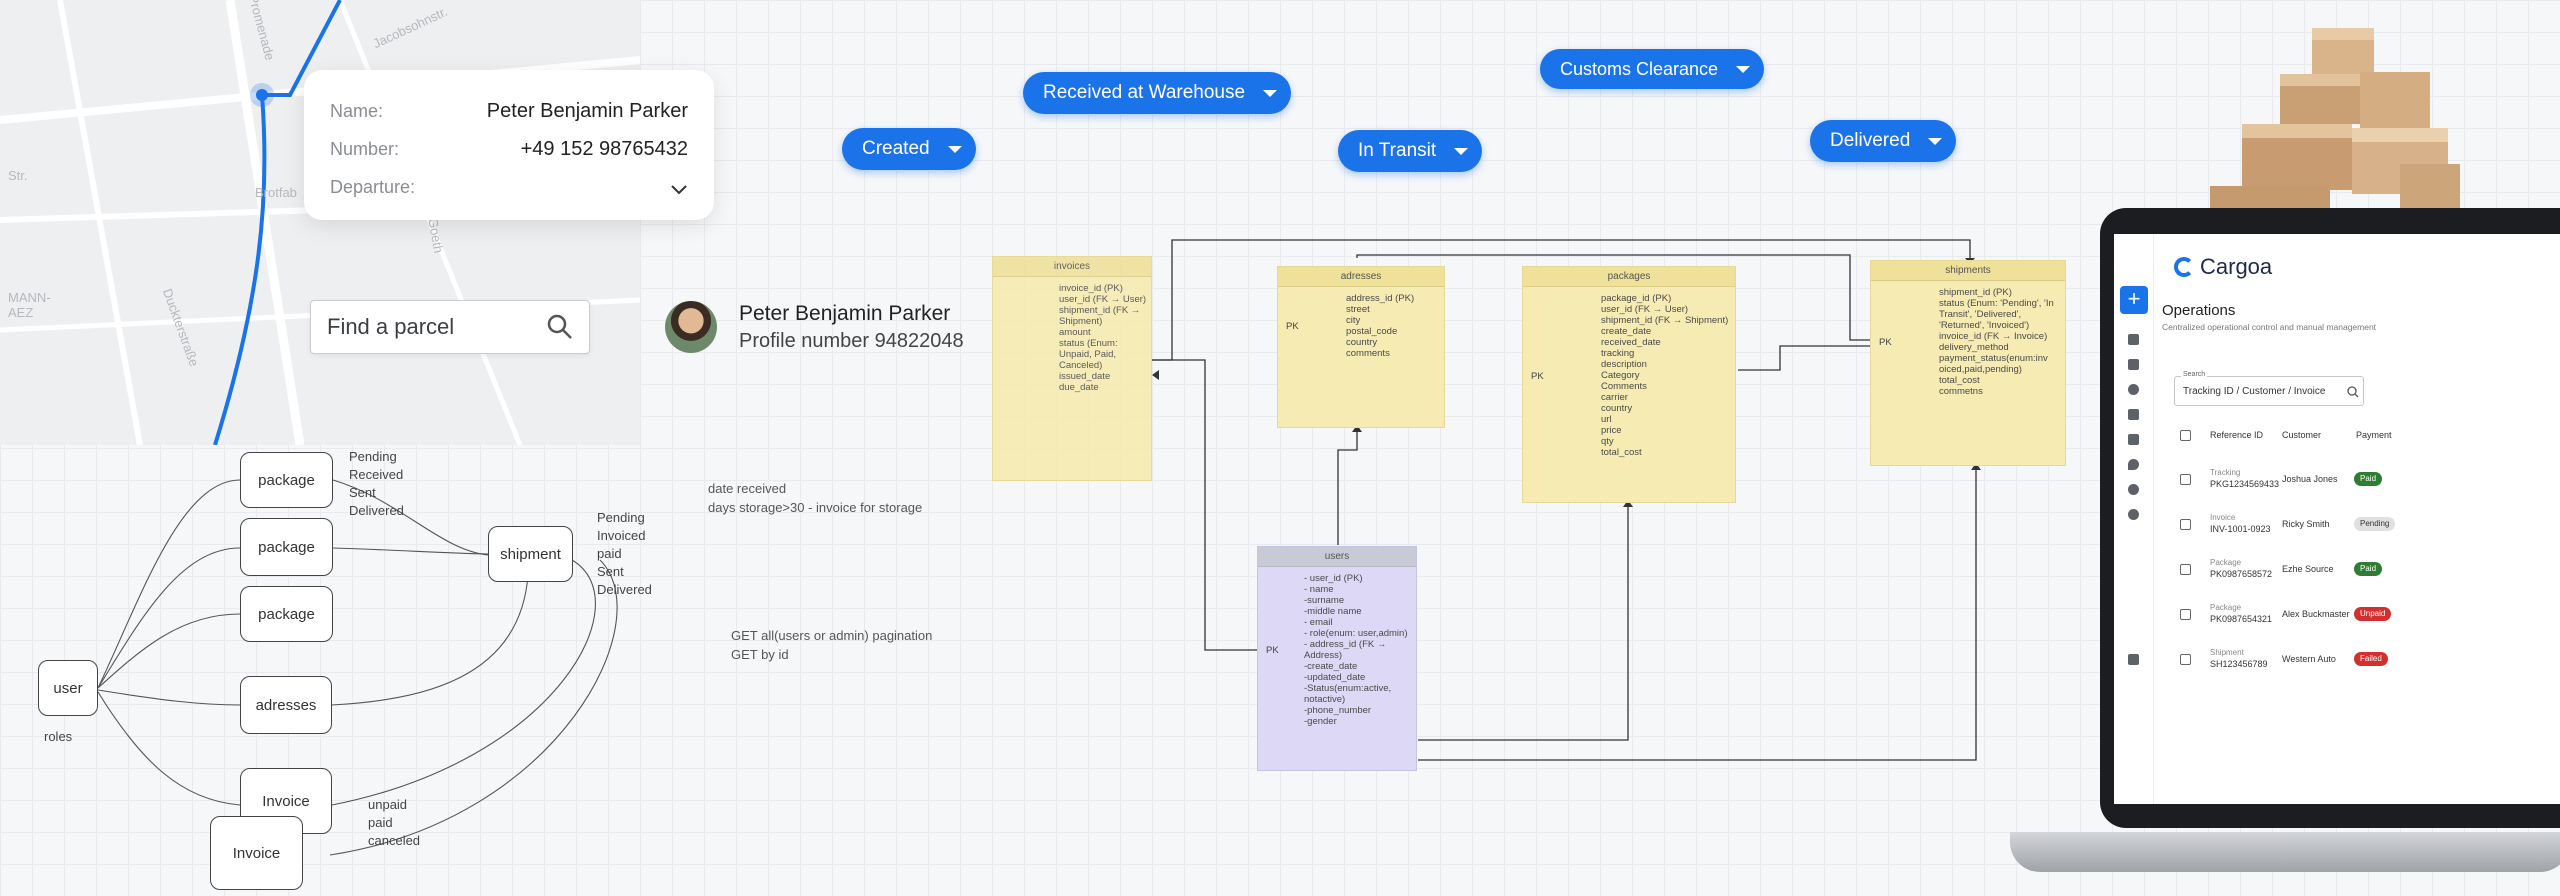 This screenshot has height=896, width=2560. I want to click on row-type: Invoice, so click(2223, 517).